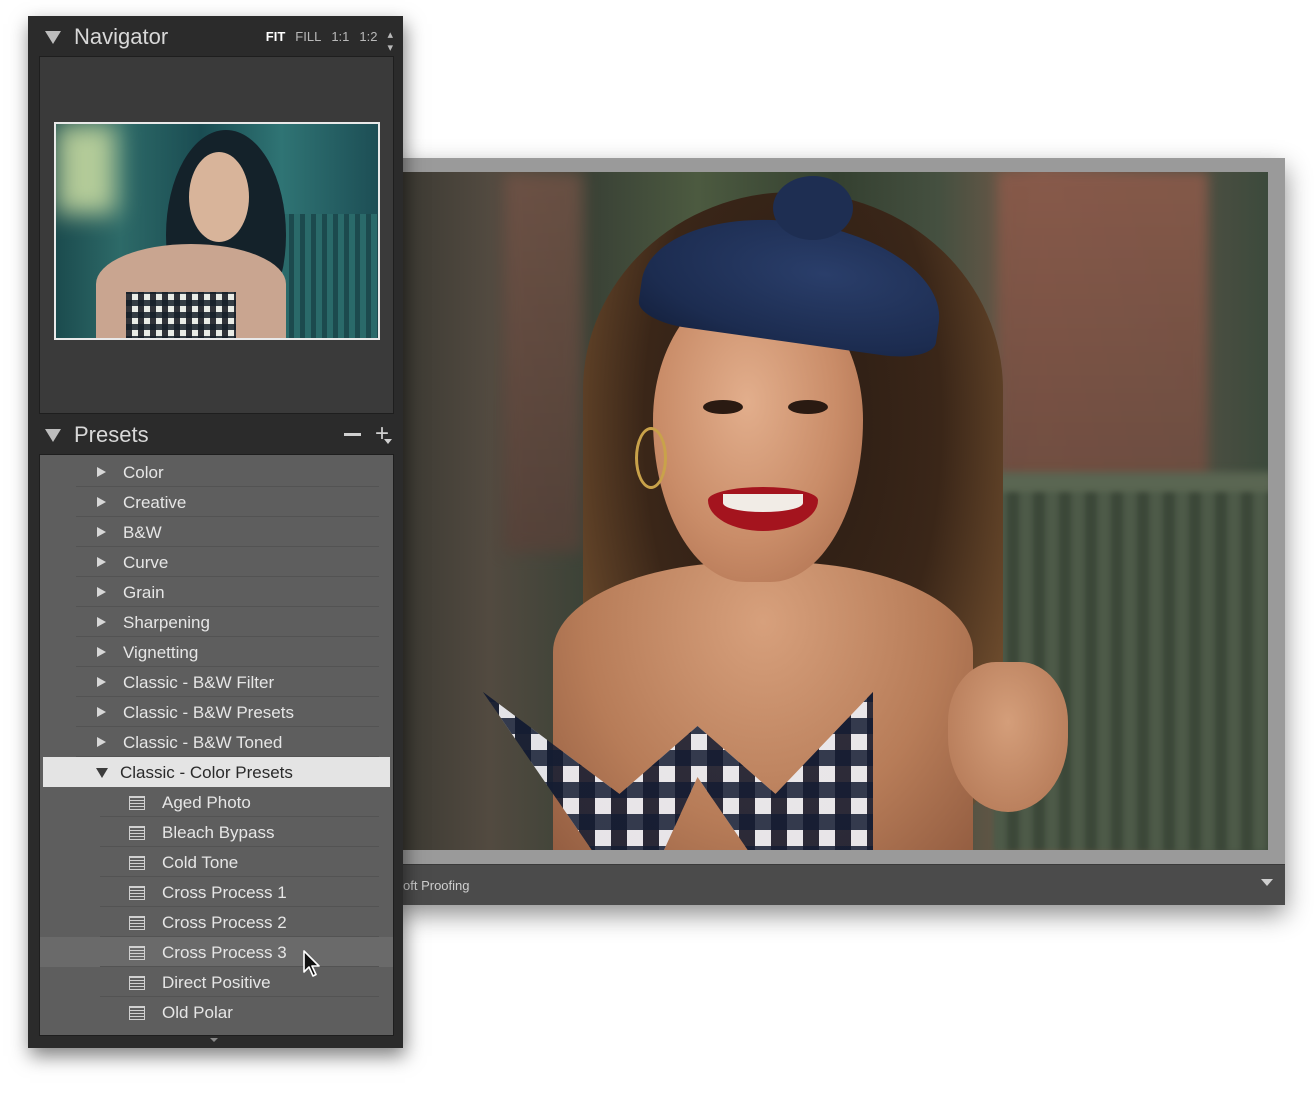  I want to click on preset-folder: B&W, so click(216, 532).